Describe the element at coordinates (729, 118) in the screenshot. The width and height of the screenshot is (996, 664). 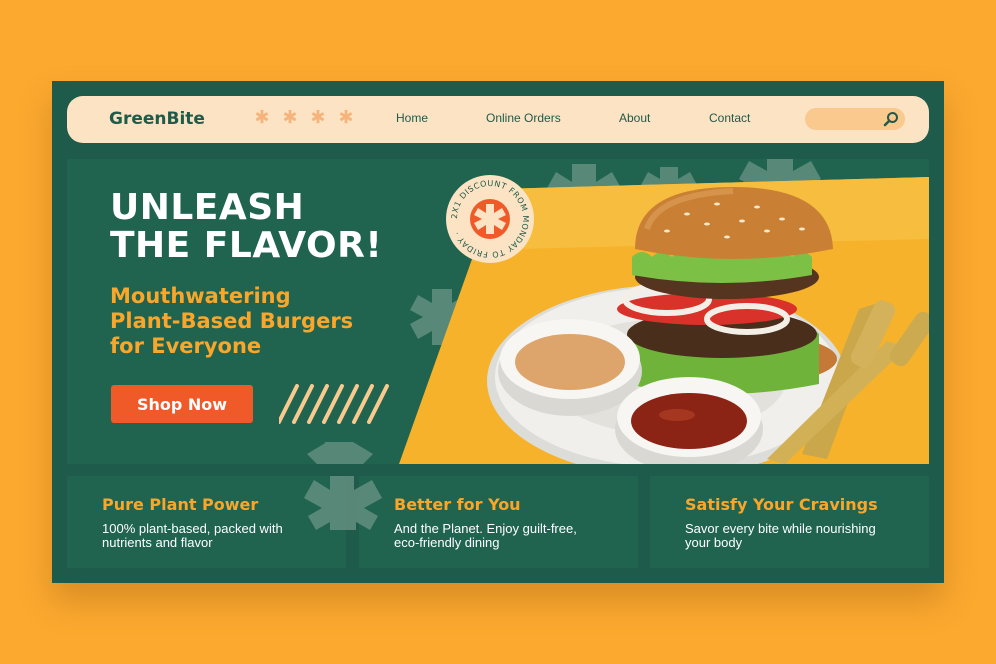
I see `nav-link-contact: Contact` at that location.